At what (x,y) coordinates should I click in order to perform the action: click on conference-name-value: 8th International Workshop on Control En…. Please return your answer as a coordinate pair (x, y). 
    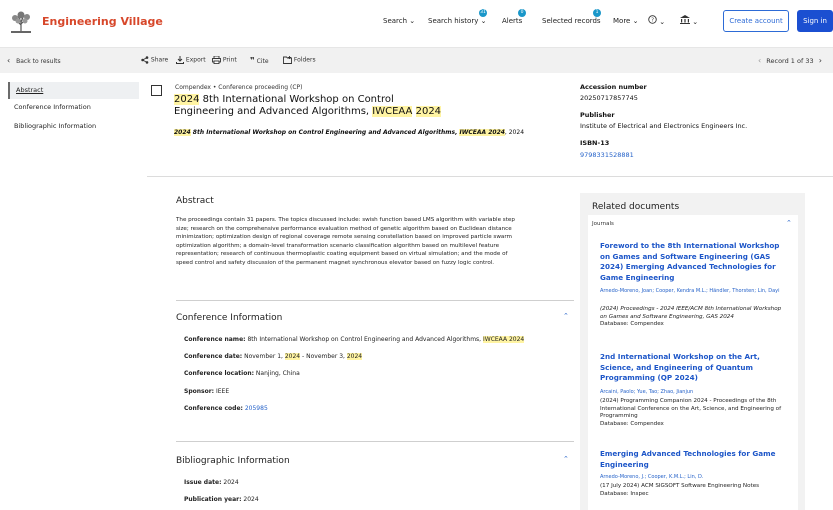
    Looking at the image, I should click on (364, 339).